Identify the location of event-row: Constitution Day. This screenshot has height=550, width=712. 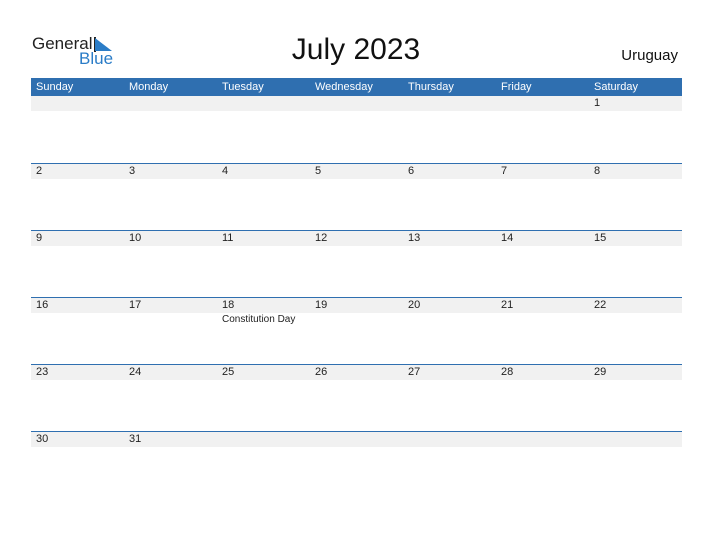
(356, 319).